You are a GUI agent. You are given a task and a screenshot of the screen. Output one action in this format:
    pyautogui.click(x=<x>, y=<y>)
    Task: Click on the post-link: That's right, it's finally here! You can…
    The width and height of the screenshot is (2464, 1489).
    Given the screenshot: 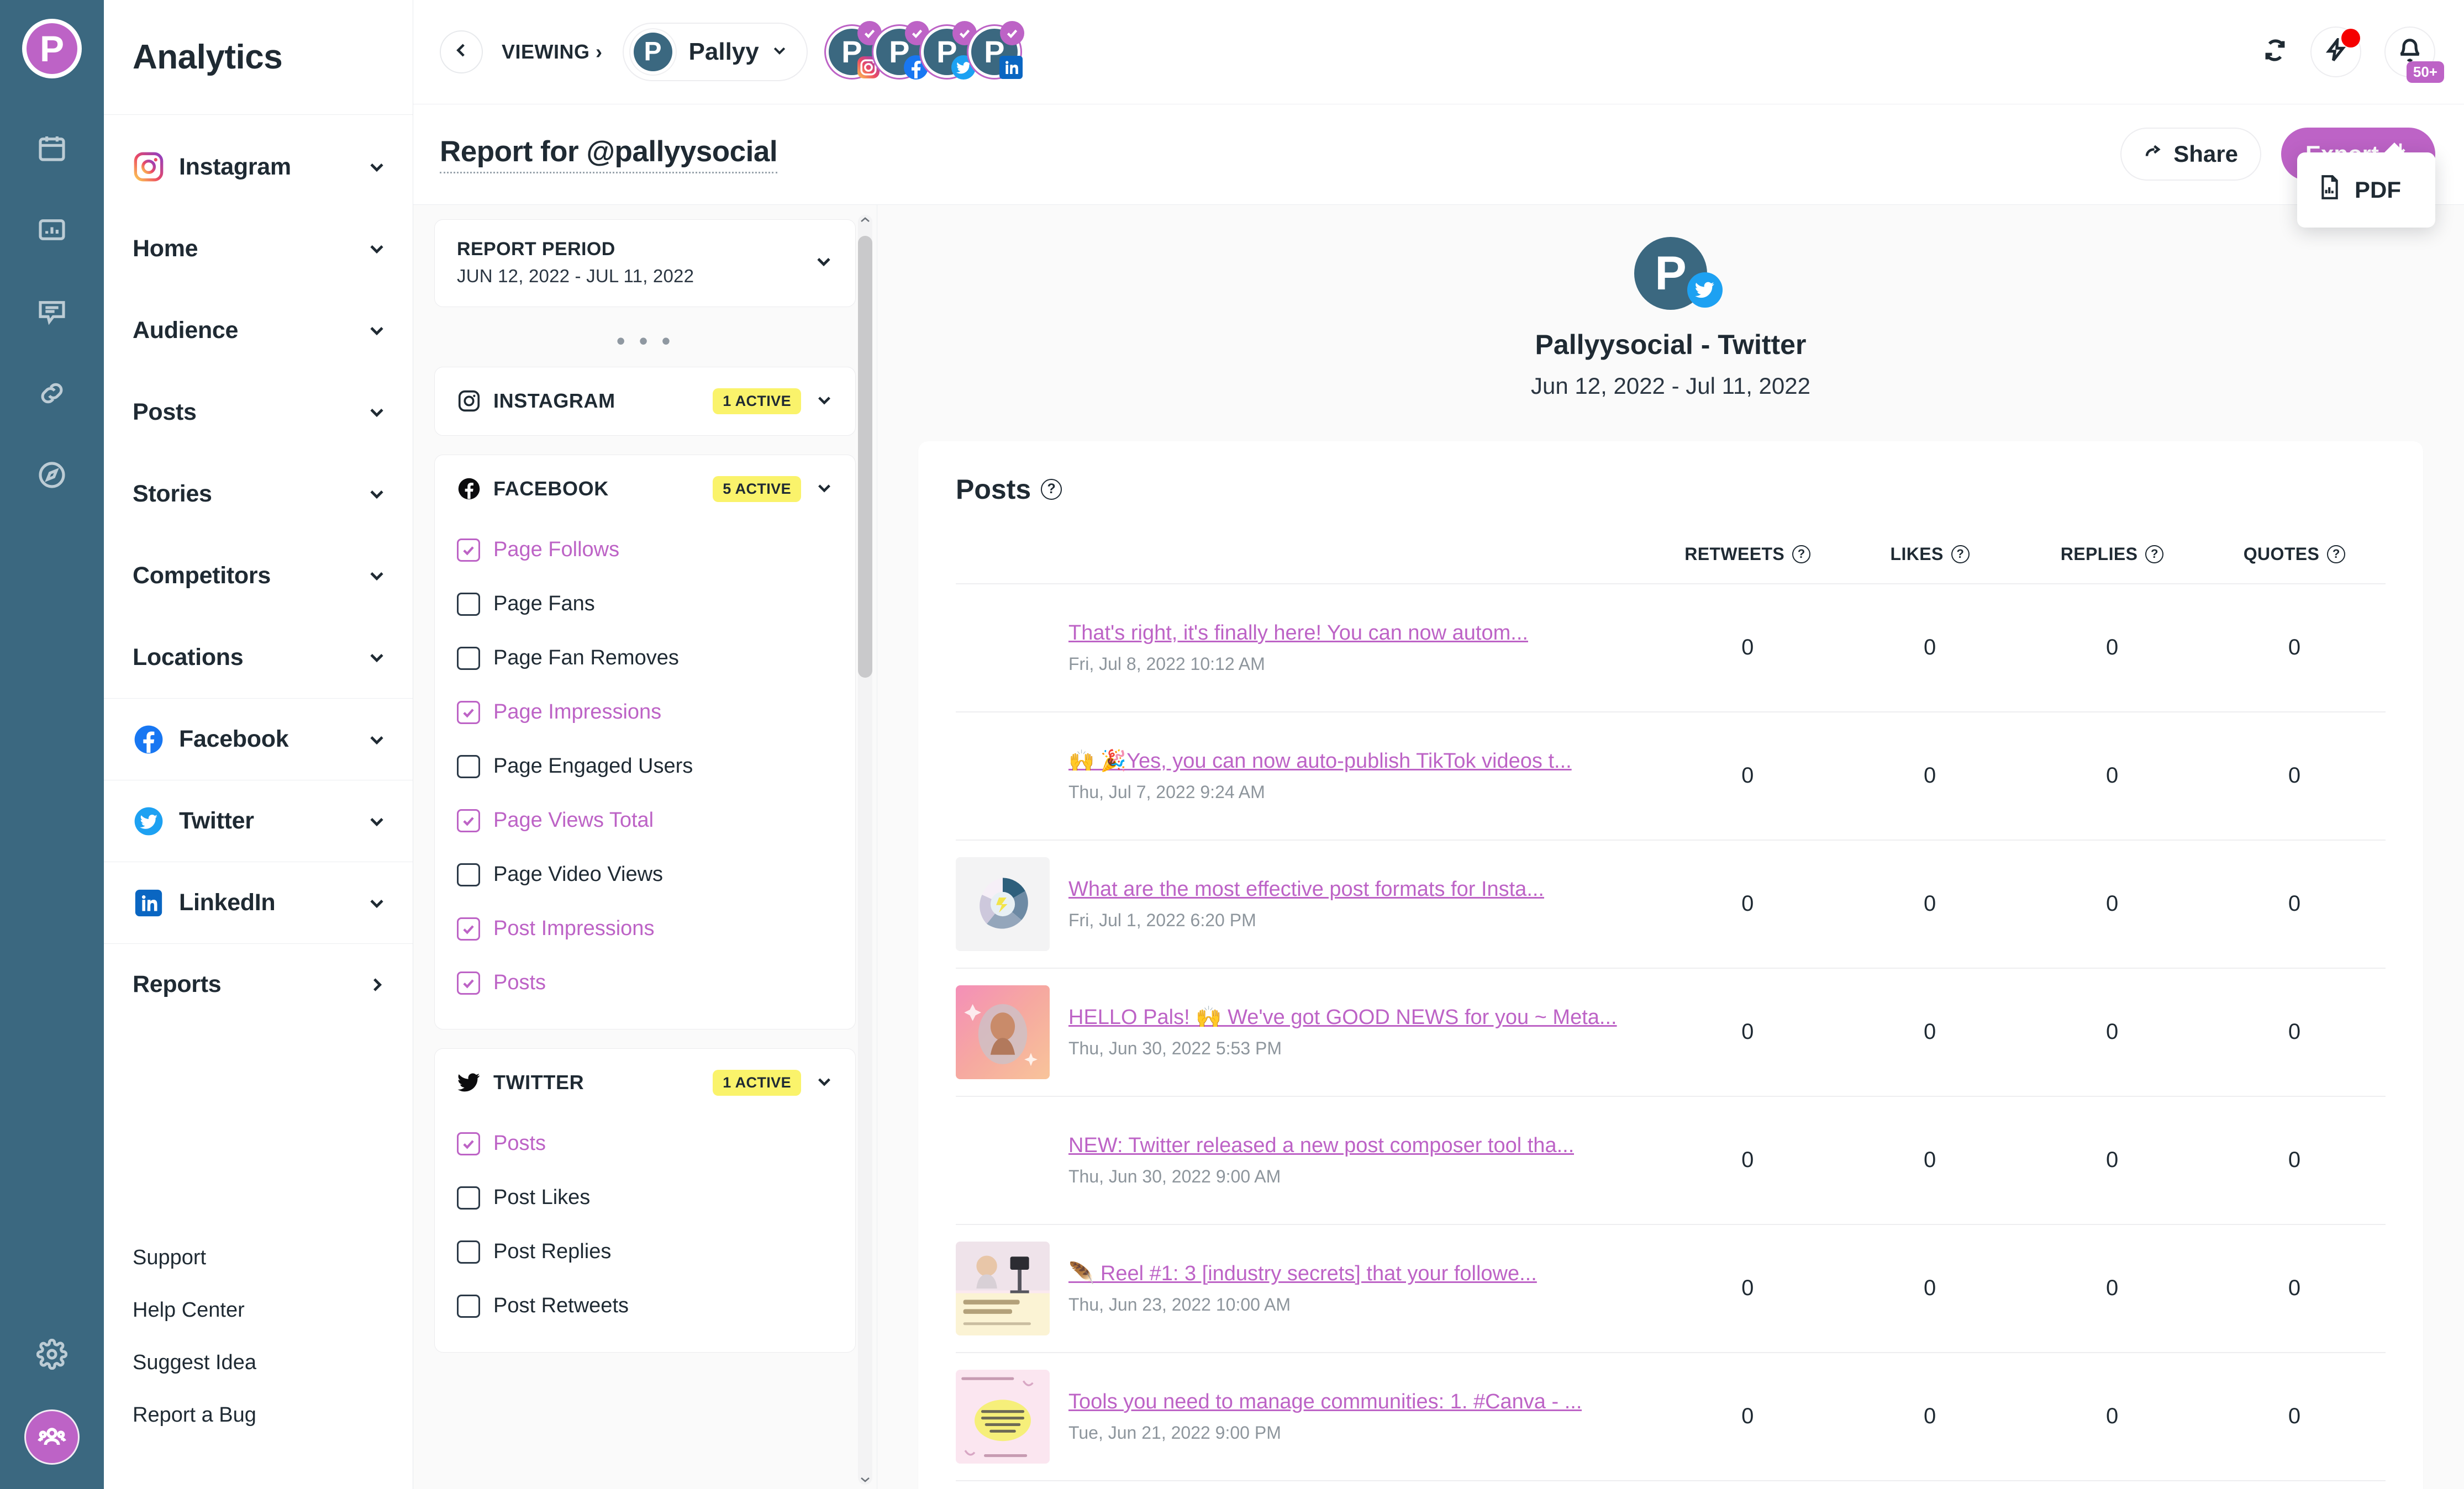 What is the action you would take?
    pyautogui.click(x=1298, y=633)
    